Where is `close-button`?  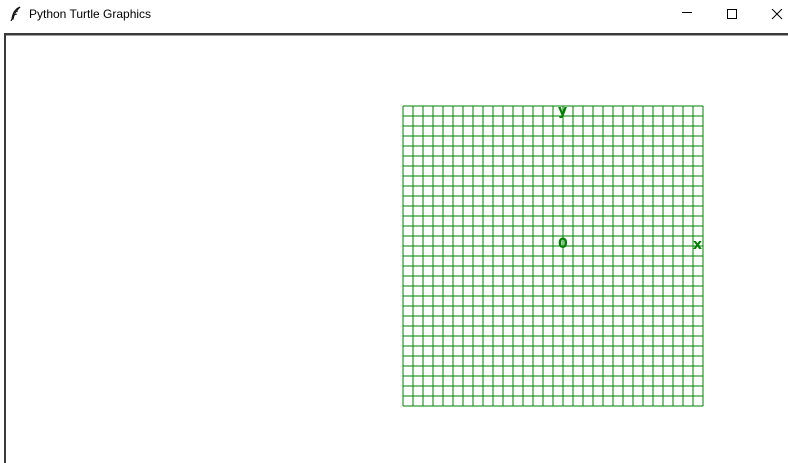 close-button is located at coordinates (771, 15).